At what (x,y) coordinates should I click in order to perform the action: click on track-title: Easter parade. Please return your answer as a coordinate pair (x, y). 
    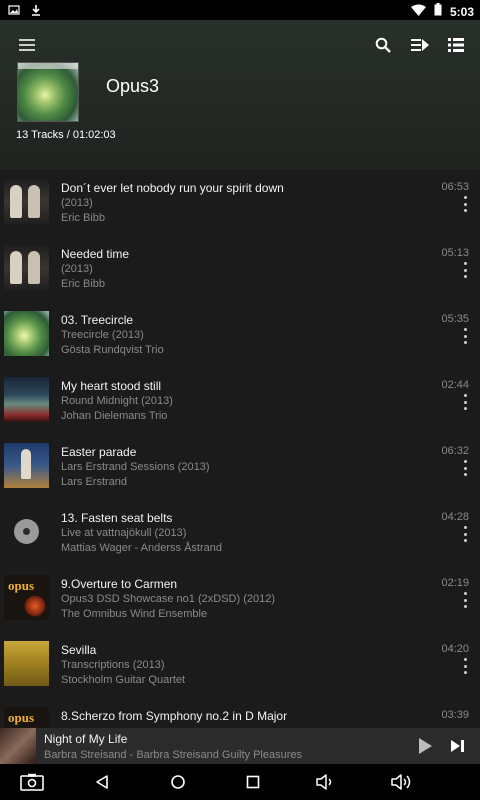
    Looking at the image, I should click on (99, 452).